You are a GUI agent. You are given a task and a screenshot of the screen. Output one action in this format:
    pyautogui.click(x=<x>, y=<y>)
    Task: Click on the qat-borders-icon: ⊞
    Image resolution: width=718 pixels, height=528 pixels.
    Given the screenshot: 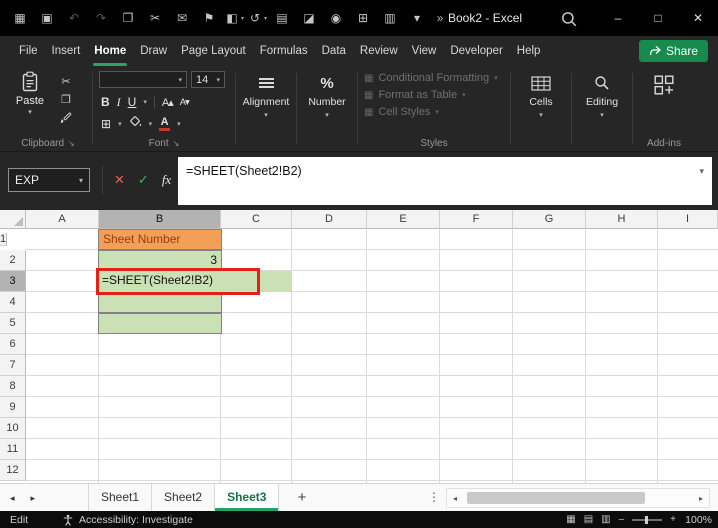 What is the action you would take?
    pyautogui.click(x=363, y=18)
    